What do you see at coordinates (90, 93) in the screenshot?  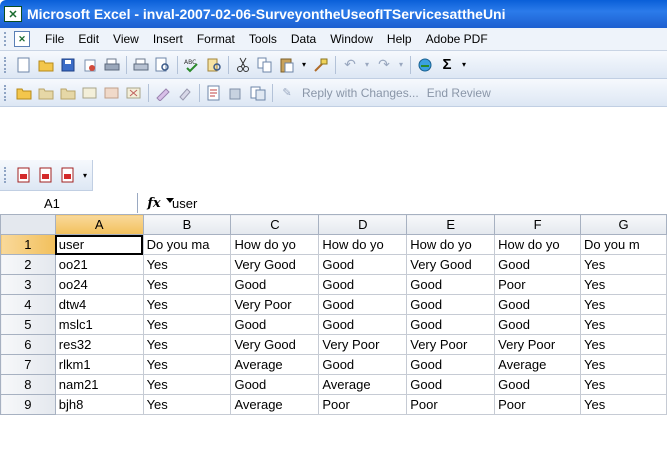 I see `show-comment-icon` at bounding box center [90, 93].